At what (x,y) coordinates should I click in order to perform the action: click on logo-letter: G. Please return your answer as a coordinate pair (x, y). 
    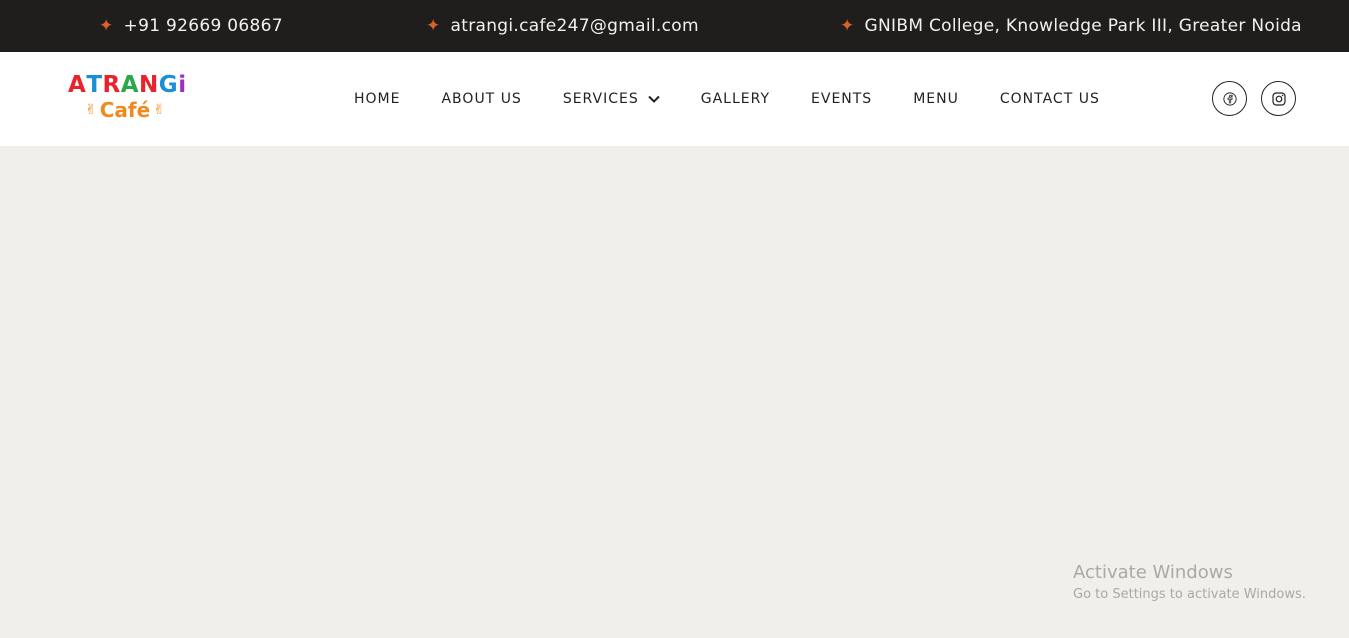
    Looking at the image, I should click on (168, 85).